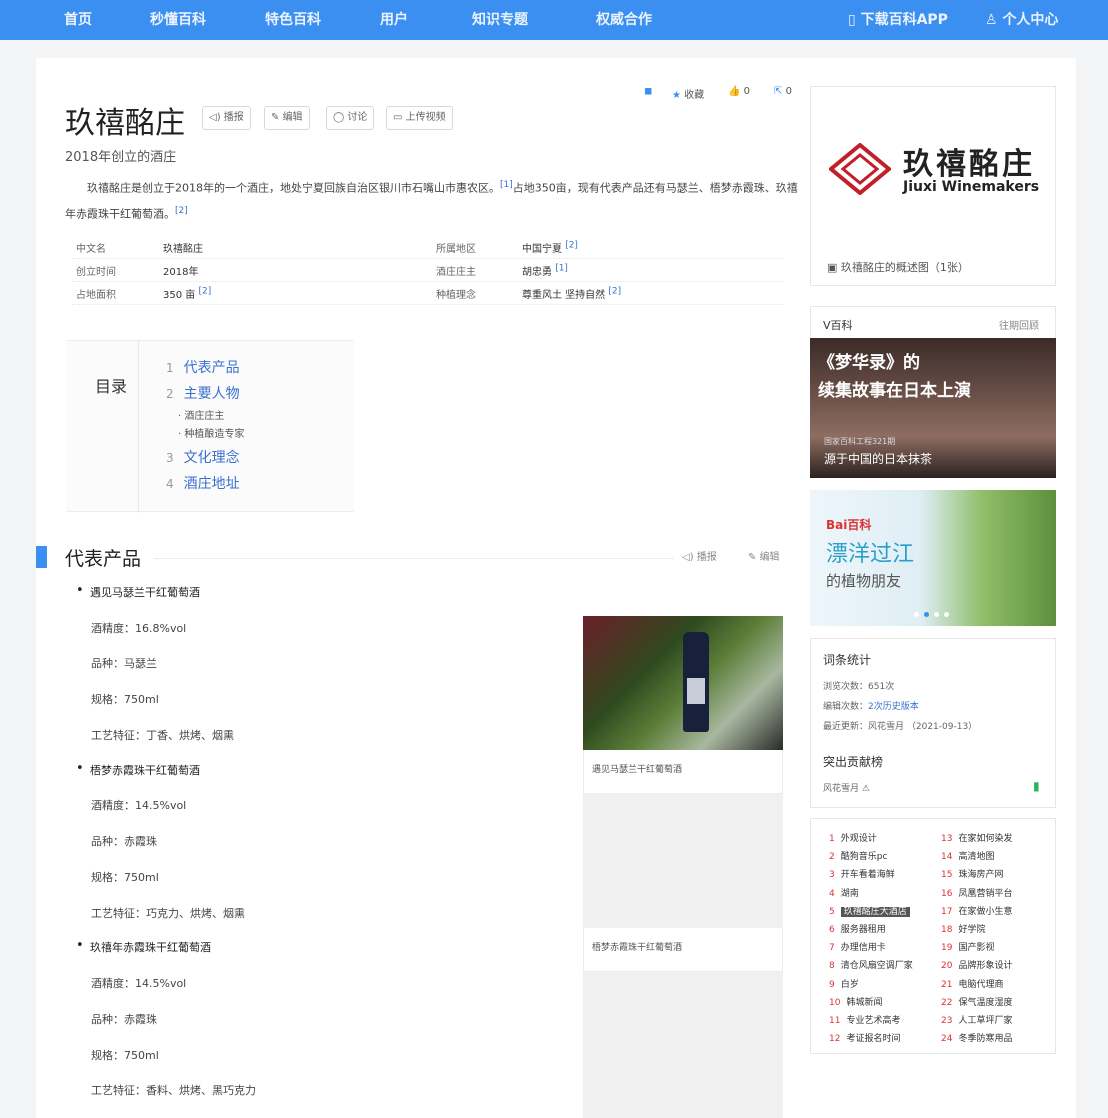 The width and height of the screenshot is (1108, 1118). I want to click on section-edit-button: ✎ 编辑, so click(764, 555).